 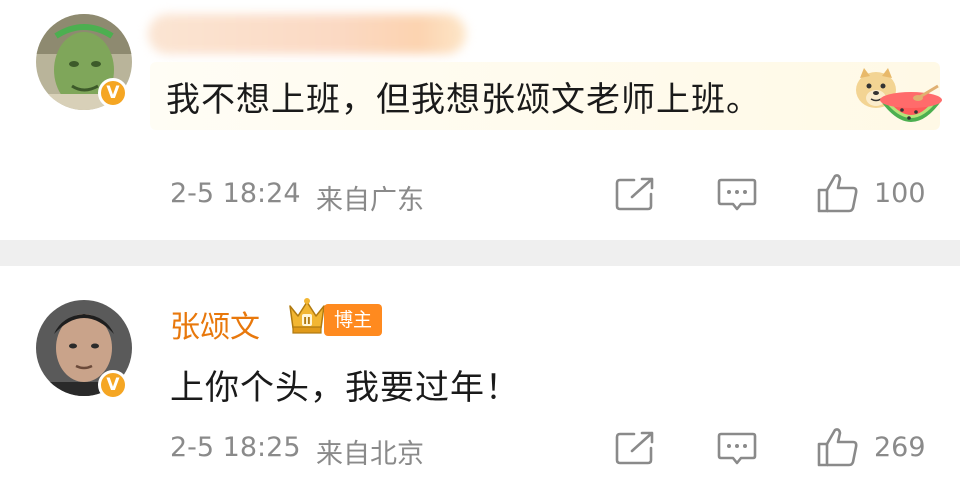 I want to click on blogger-badge: 博主, so click(x=353, y=320).